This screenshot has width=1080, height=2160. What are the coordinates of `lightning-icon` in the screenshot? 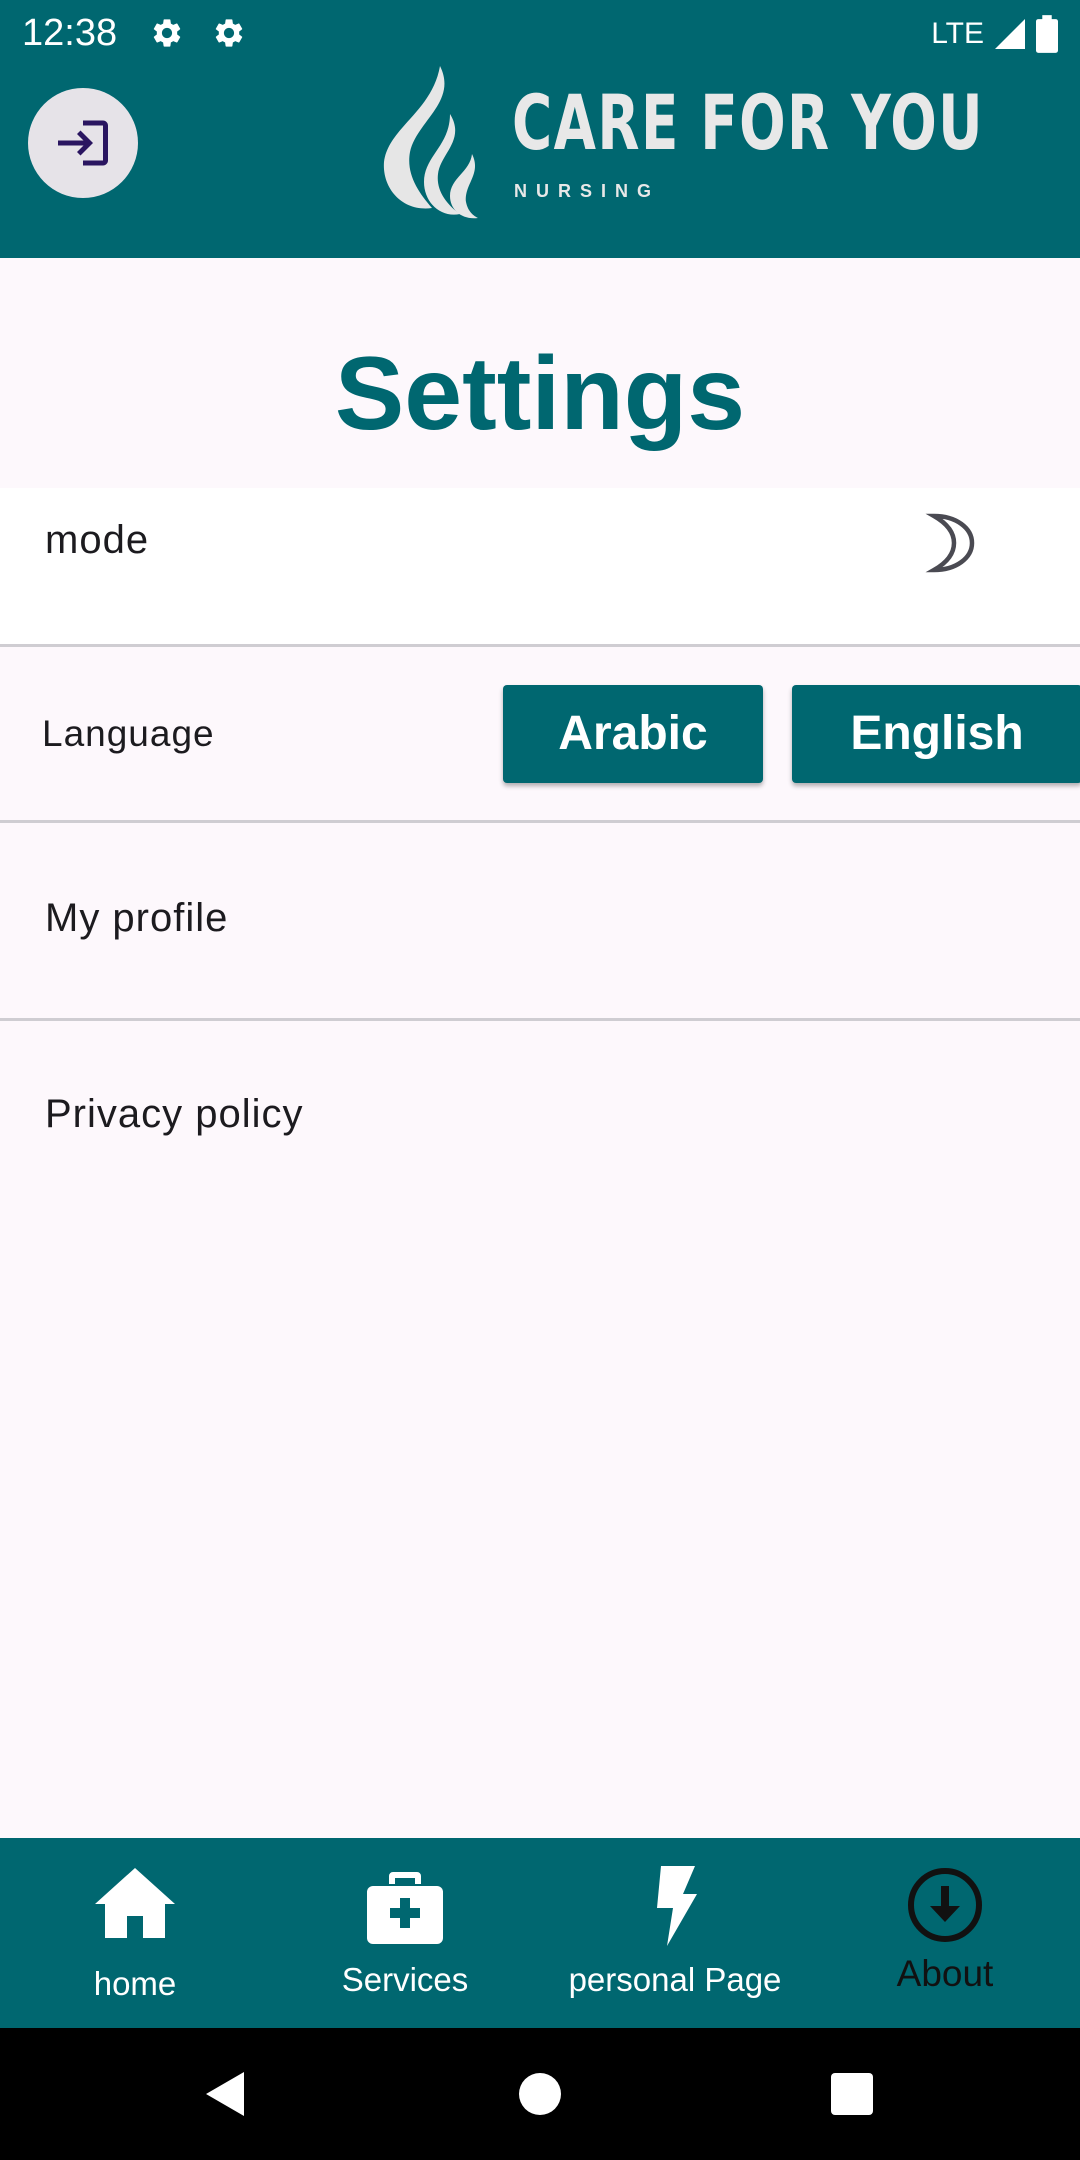 It's located at (675, 1906).